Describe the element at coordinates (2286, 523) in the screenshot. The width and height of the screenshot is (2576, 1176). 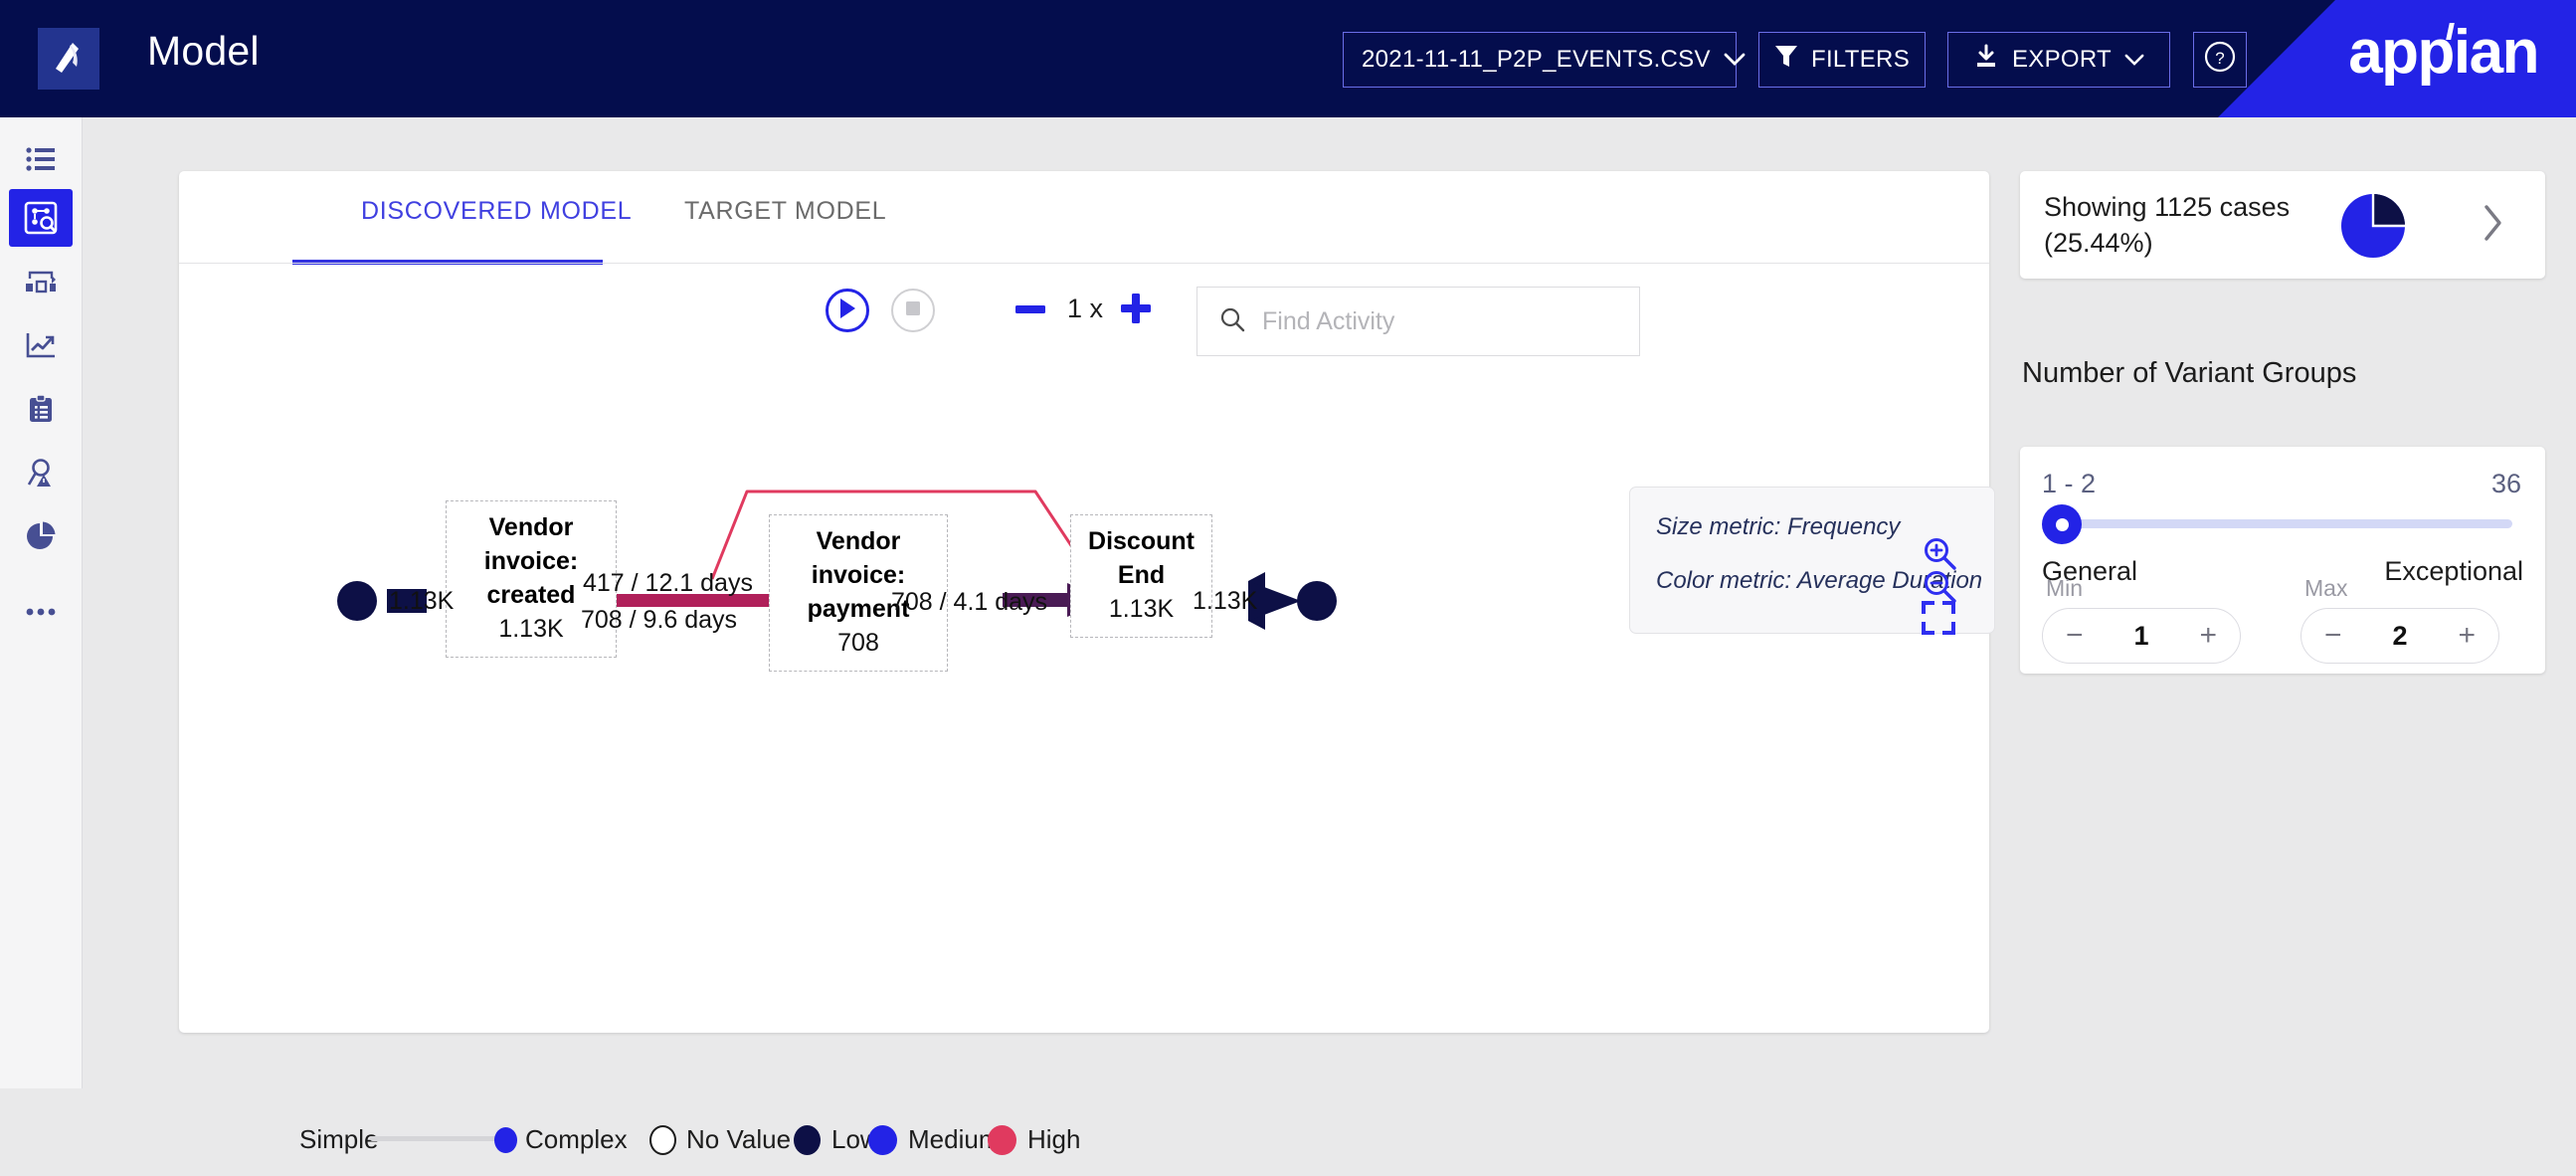
I see `variant-slider-track` at that location.